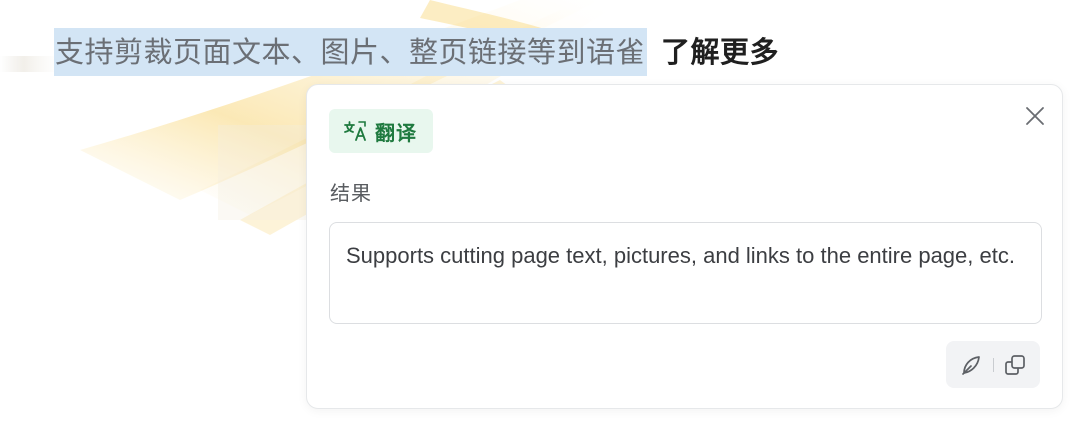 The image size is (1080, 425). Describe the element at coordinates (396, 132) in the screenshot. I see `translate-tag-label: 翻译` at that location.